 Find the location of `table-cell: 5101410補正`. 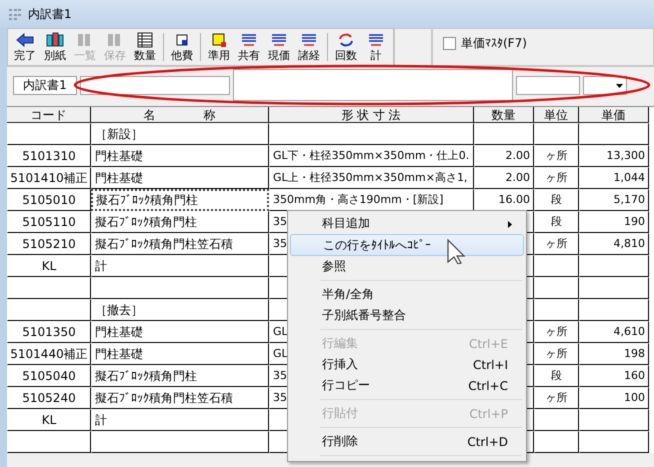

table-cell: 5101410補正 is located at coordinates (49, 178).